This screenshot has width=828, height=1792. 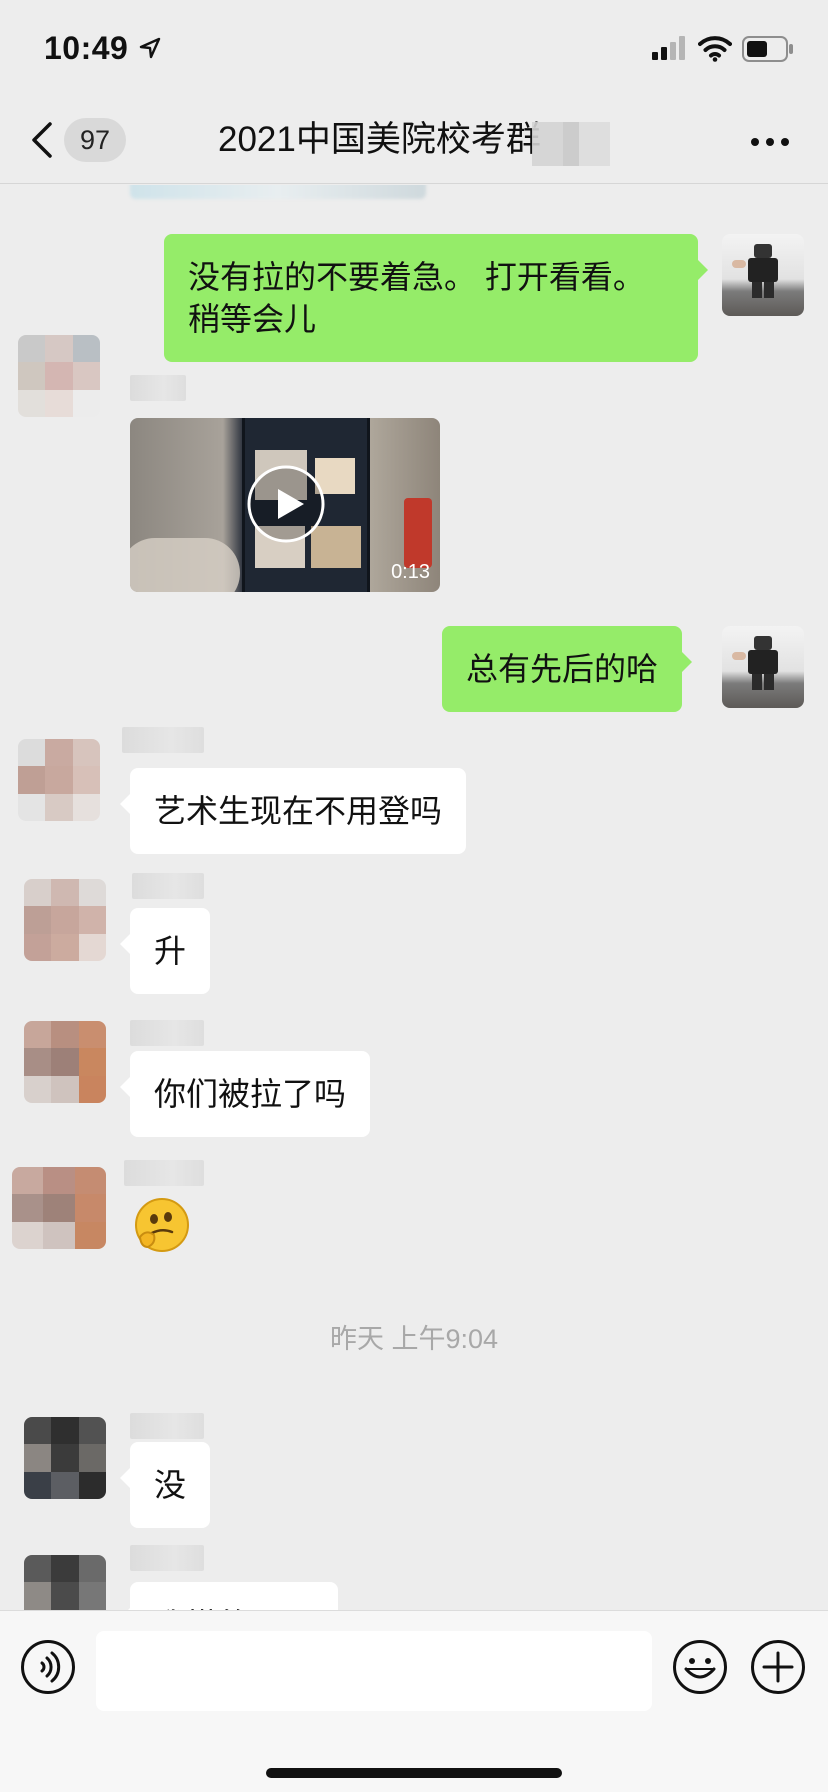 I want to click on message-bubble-outgoing: 总有先后的哈, so click(x=567, y=669).